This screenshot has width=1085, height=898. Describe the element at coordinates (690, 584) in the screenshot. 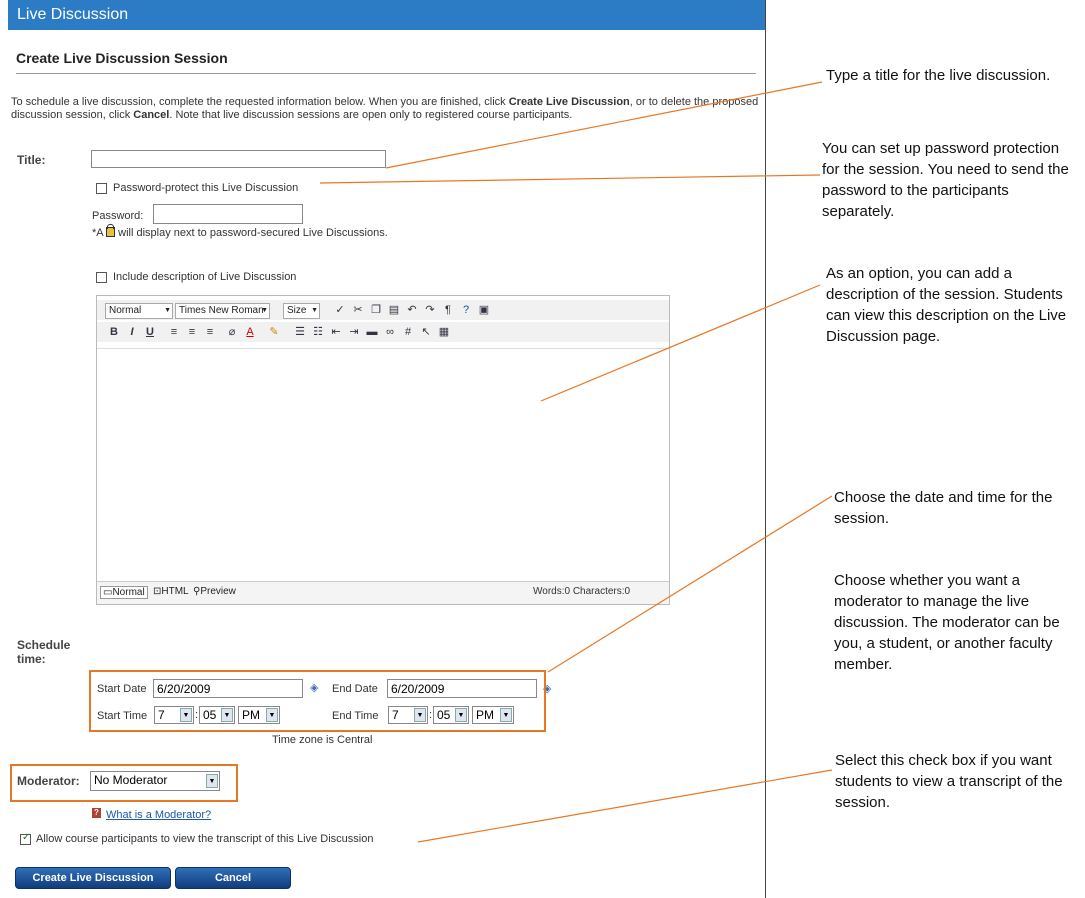

I see `callout-line-schedule` at that location.